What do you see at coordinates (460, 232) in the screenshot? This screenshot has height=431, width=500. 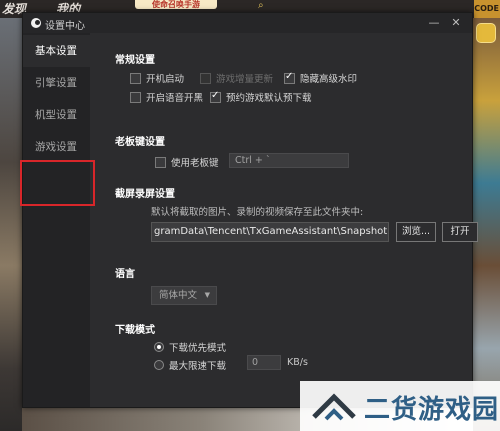 I see `open-folder-button: 打开` at bounding box center [460, 232].